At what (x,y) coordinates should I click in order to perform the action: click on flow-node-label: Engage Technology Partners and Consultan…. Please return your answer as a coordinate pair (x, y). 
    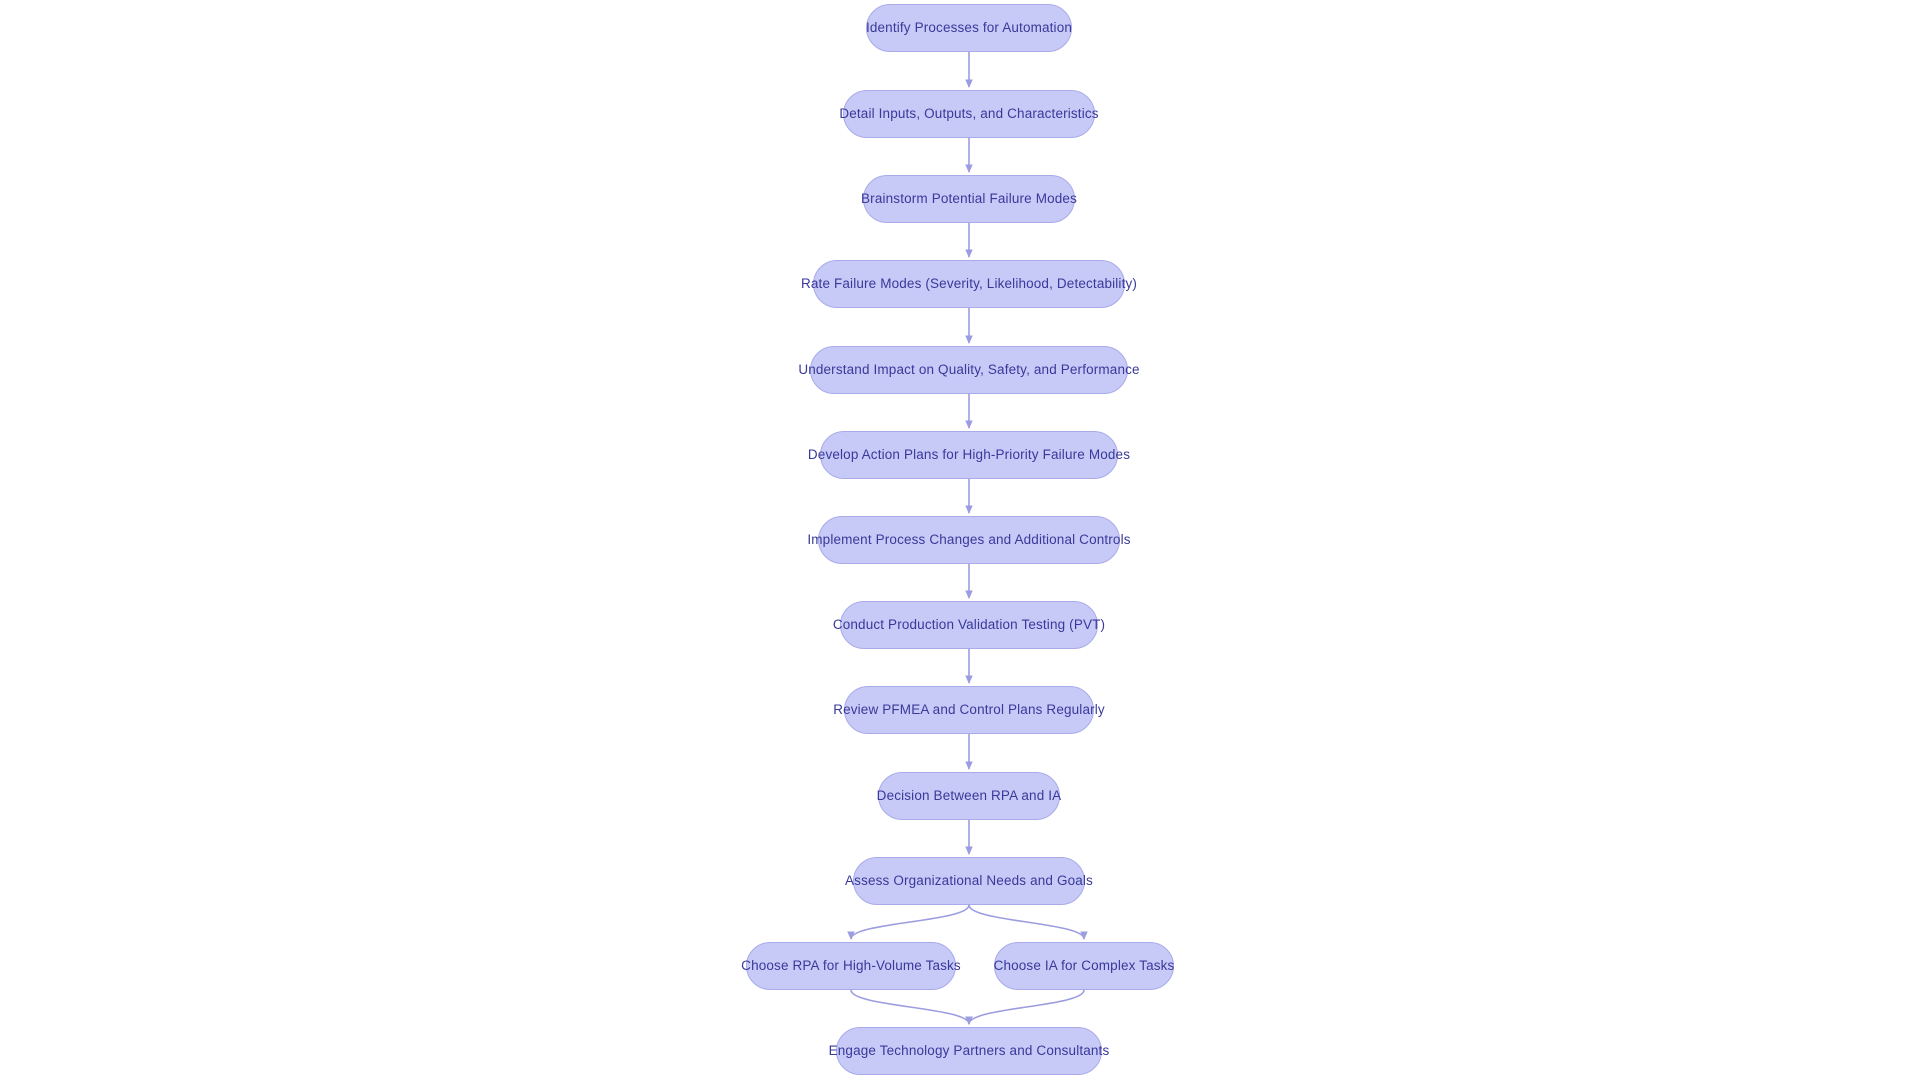
    Looking at the image, I should click on (969, 1051).